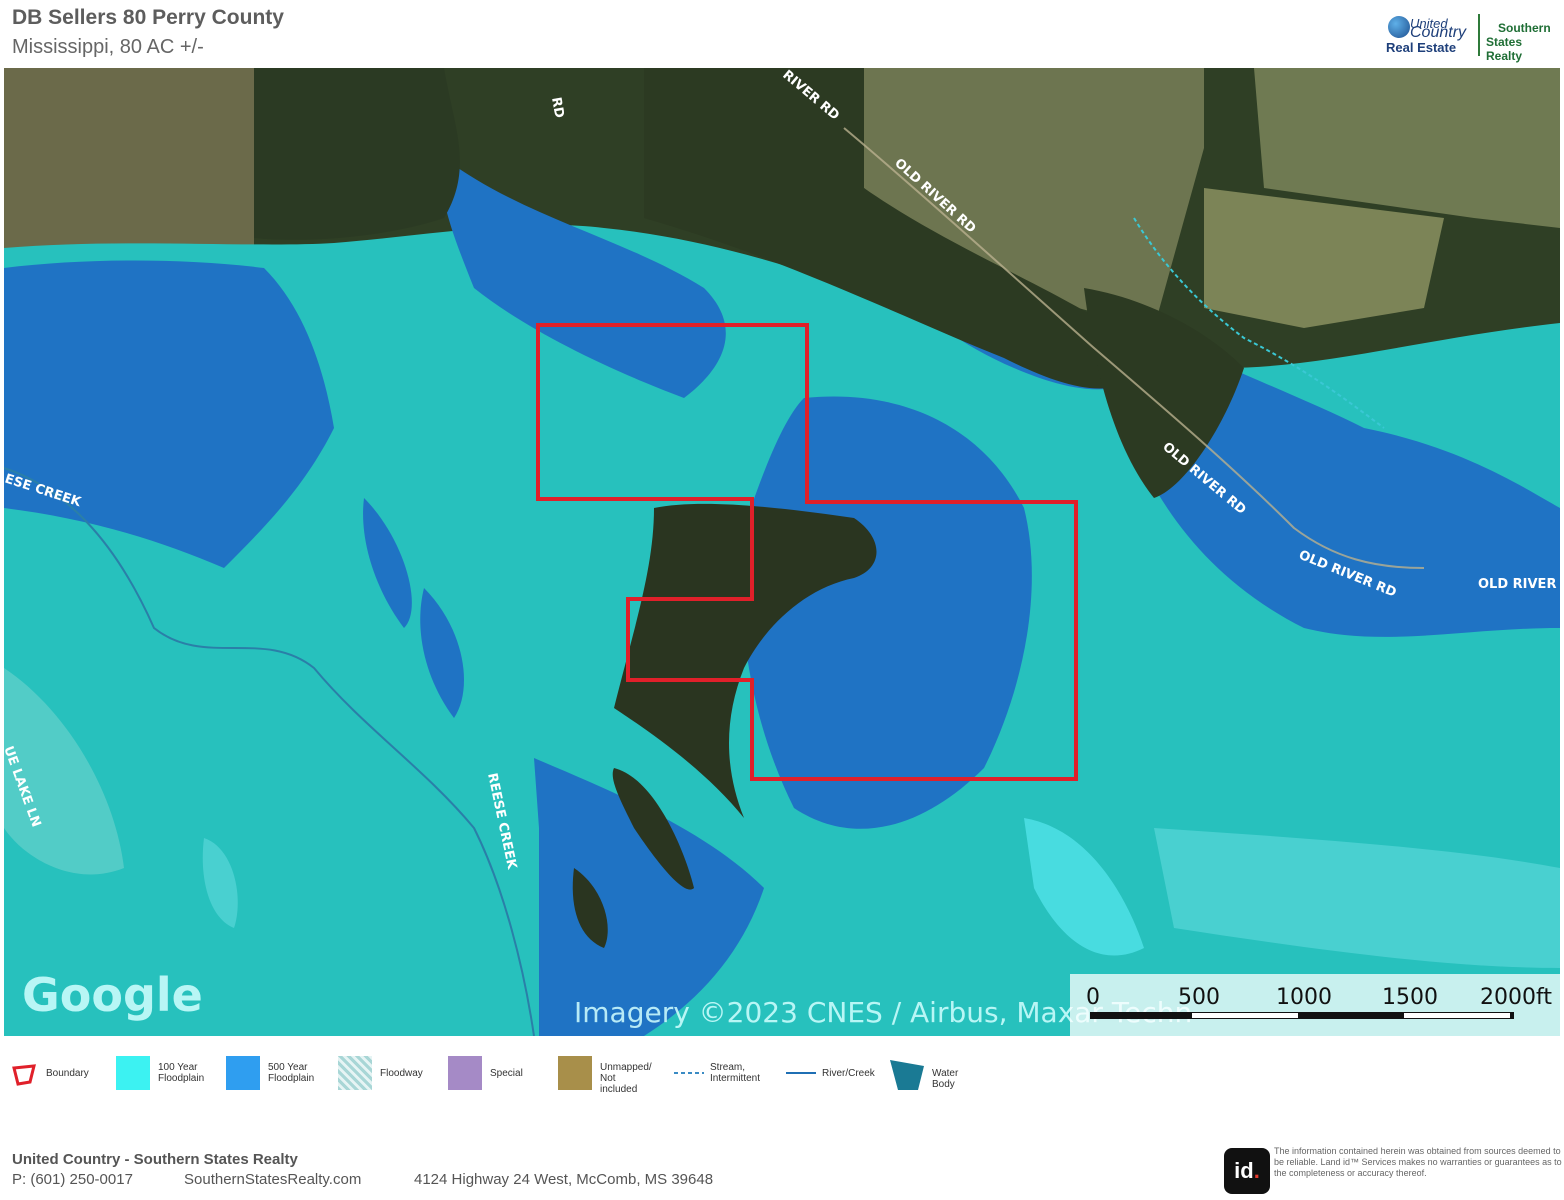 This screenshot has height=1200, width=1564. Describe the element at coordinates (945, 1079) in the screenshot. I see `legend-label: Water Body` at that location.